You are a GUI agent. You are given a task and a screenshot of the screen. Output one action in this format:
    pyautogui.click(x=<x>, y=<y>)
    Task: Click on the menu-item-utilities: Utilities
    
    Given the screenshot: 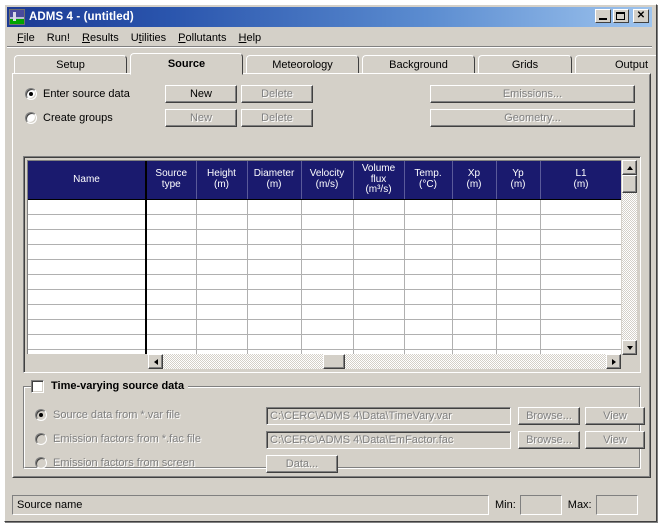 What is the action you would take?
    pyautogui.click(x=148, y=38)
    